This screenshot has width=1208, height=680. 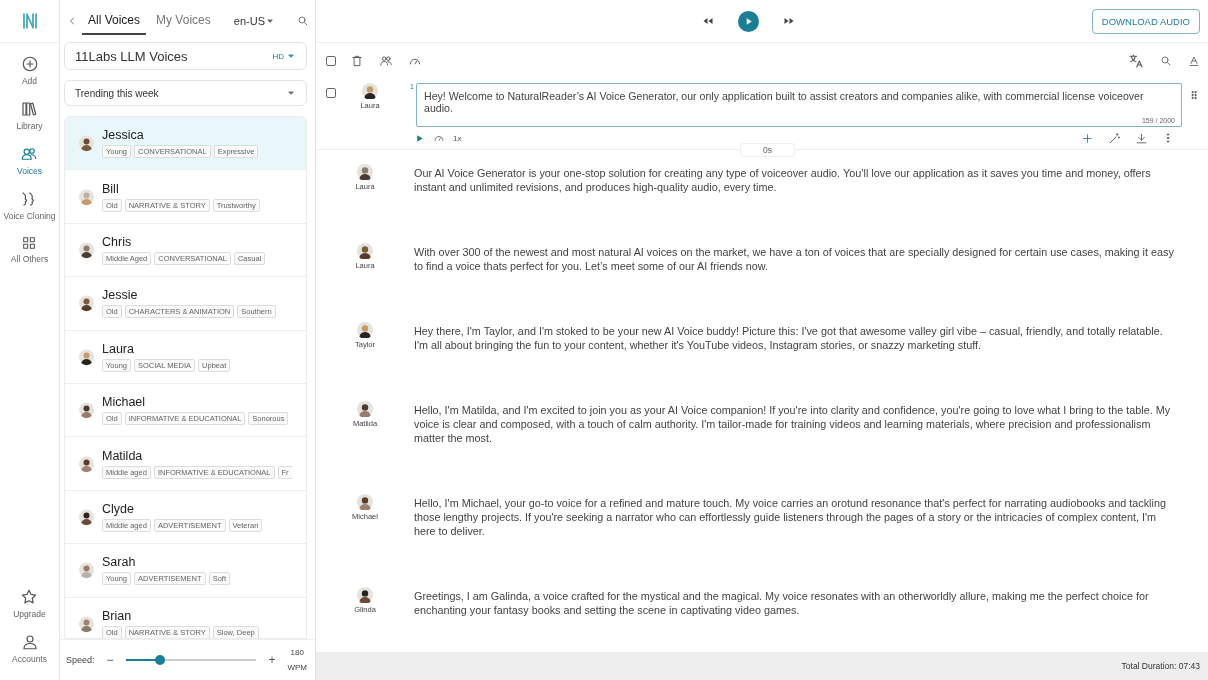 What do you see at coordinates (789, 338) in the screenshot?
I see `block-text: Hey there, I'm Taylor, and I'm stoked to be your new AI Voice buddy! Picture this: I've got that awesome valley girl vibe – casual, friendly, and totally relatable. I'm all about bringing the fun to your content, whether it's YouTube videos, Instagram stories, or snazzy marketing stuff.` at bounding box center [789, 338].